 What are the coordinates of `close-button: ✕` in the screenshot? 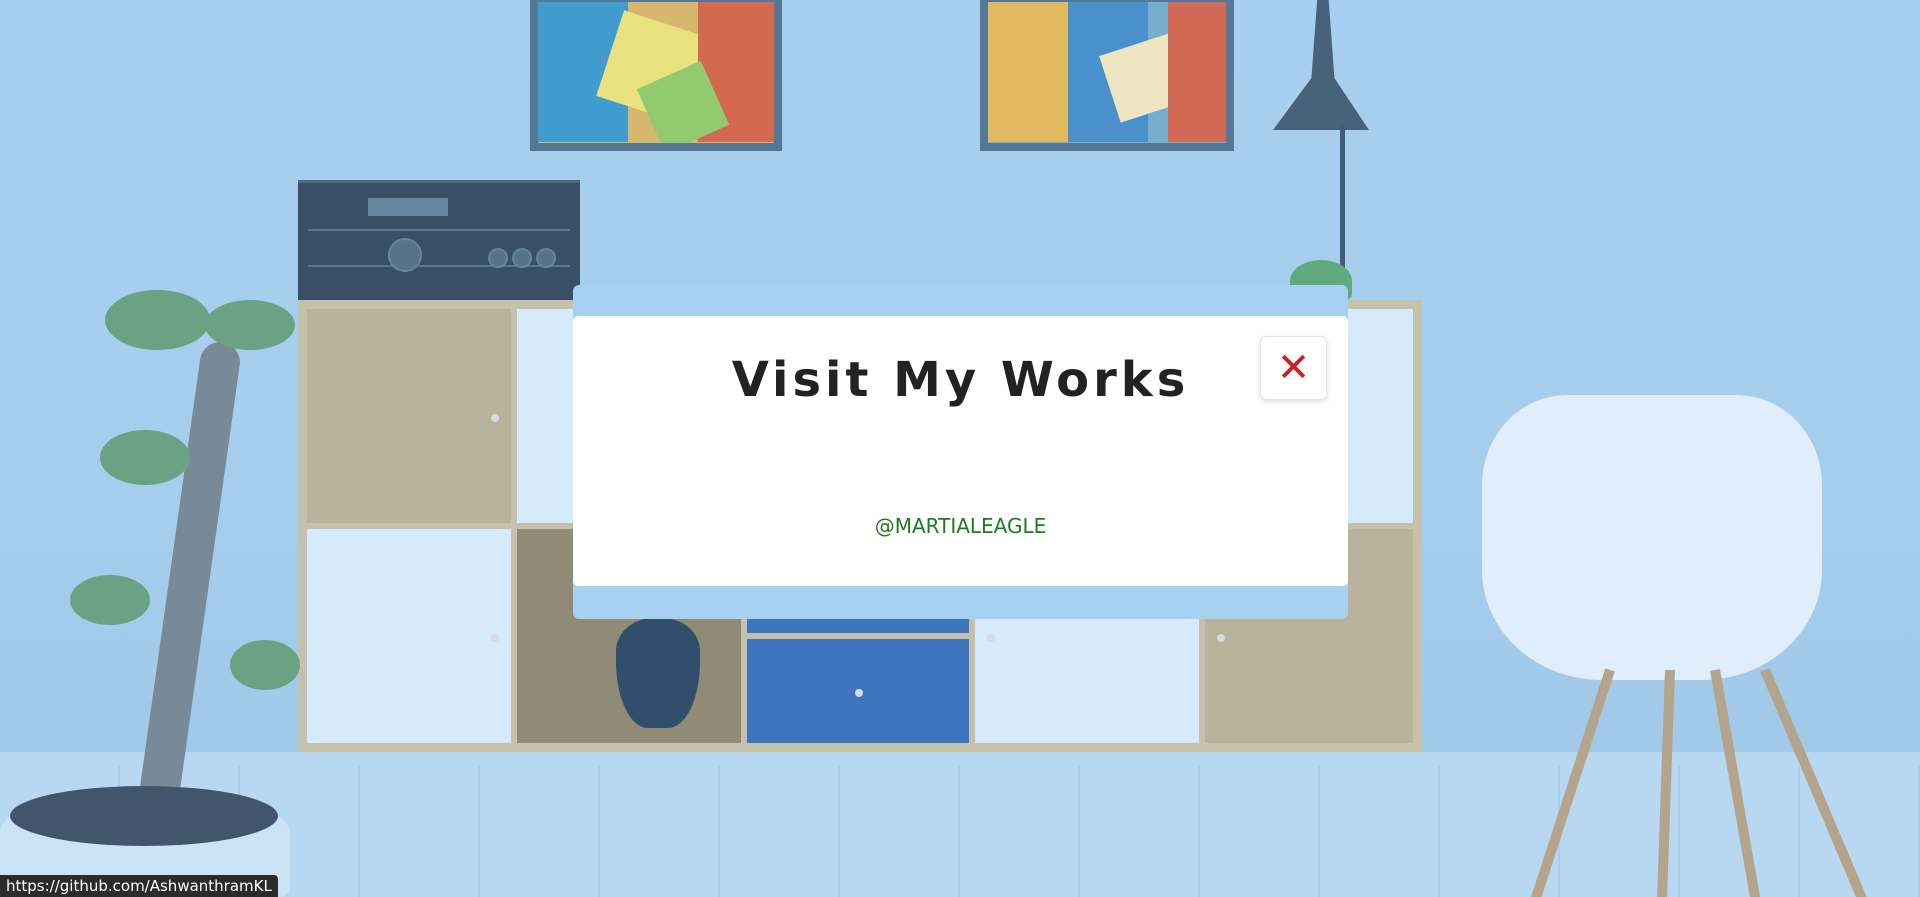 It's located at (1293, 368).